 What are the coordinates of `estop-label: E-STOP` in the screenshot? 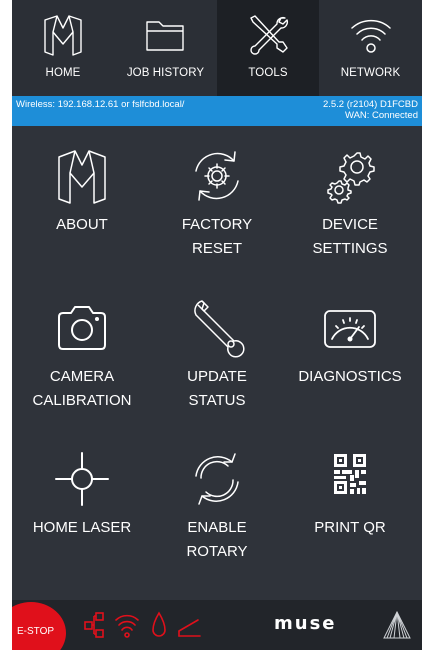 It's located at (36, 631).